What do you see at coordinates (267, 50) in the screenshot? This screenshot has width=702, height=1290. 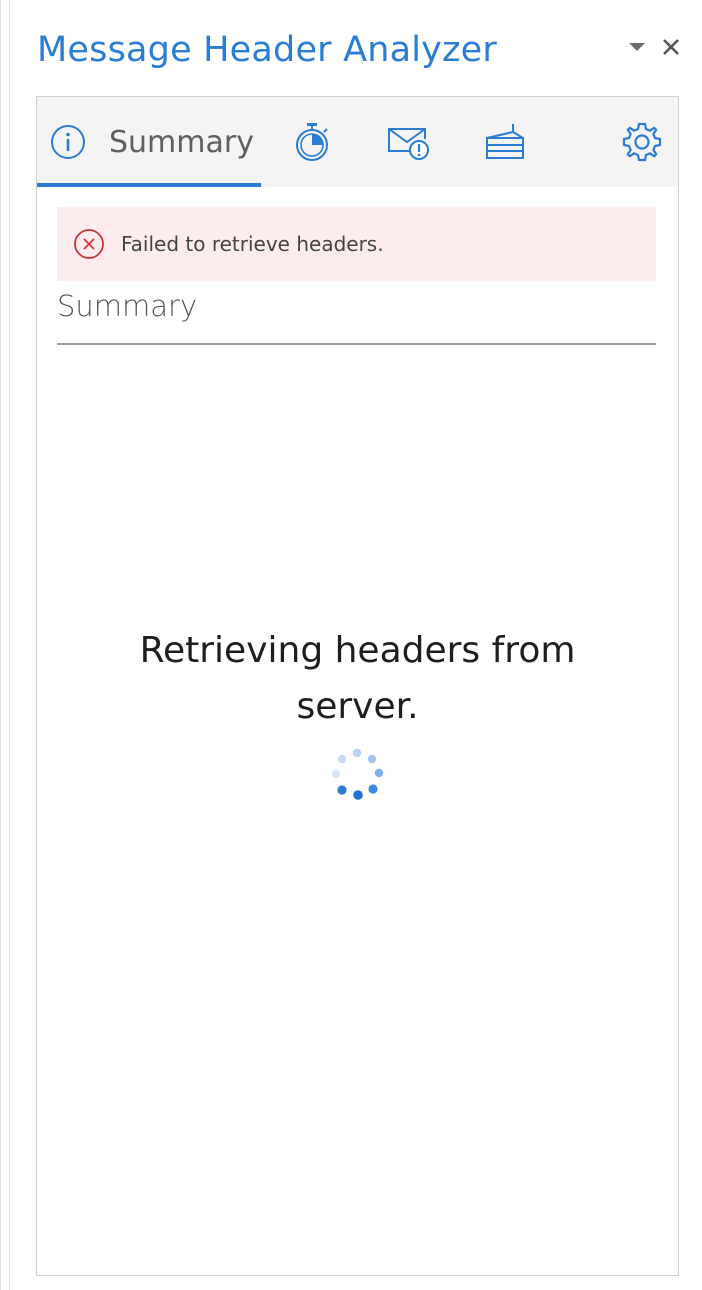 I see `pane-title: Message Header Analyzer` at bounding box center [267, 50].